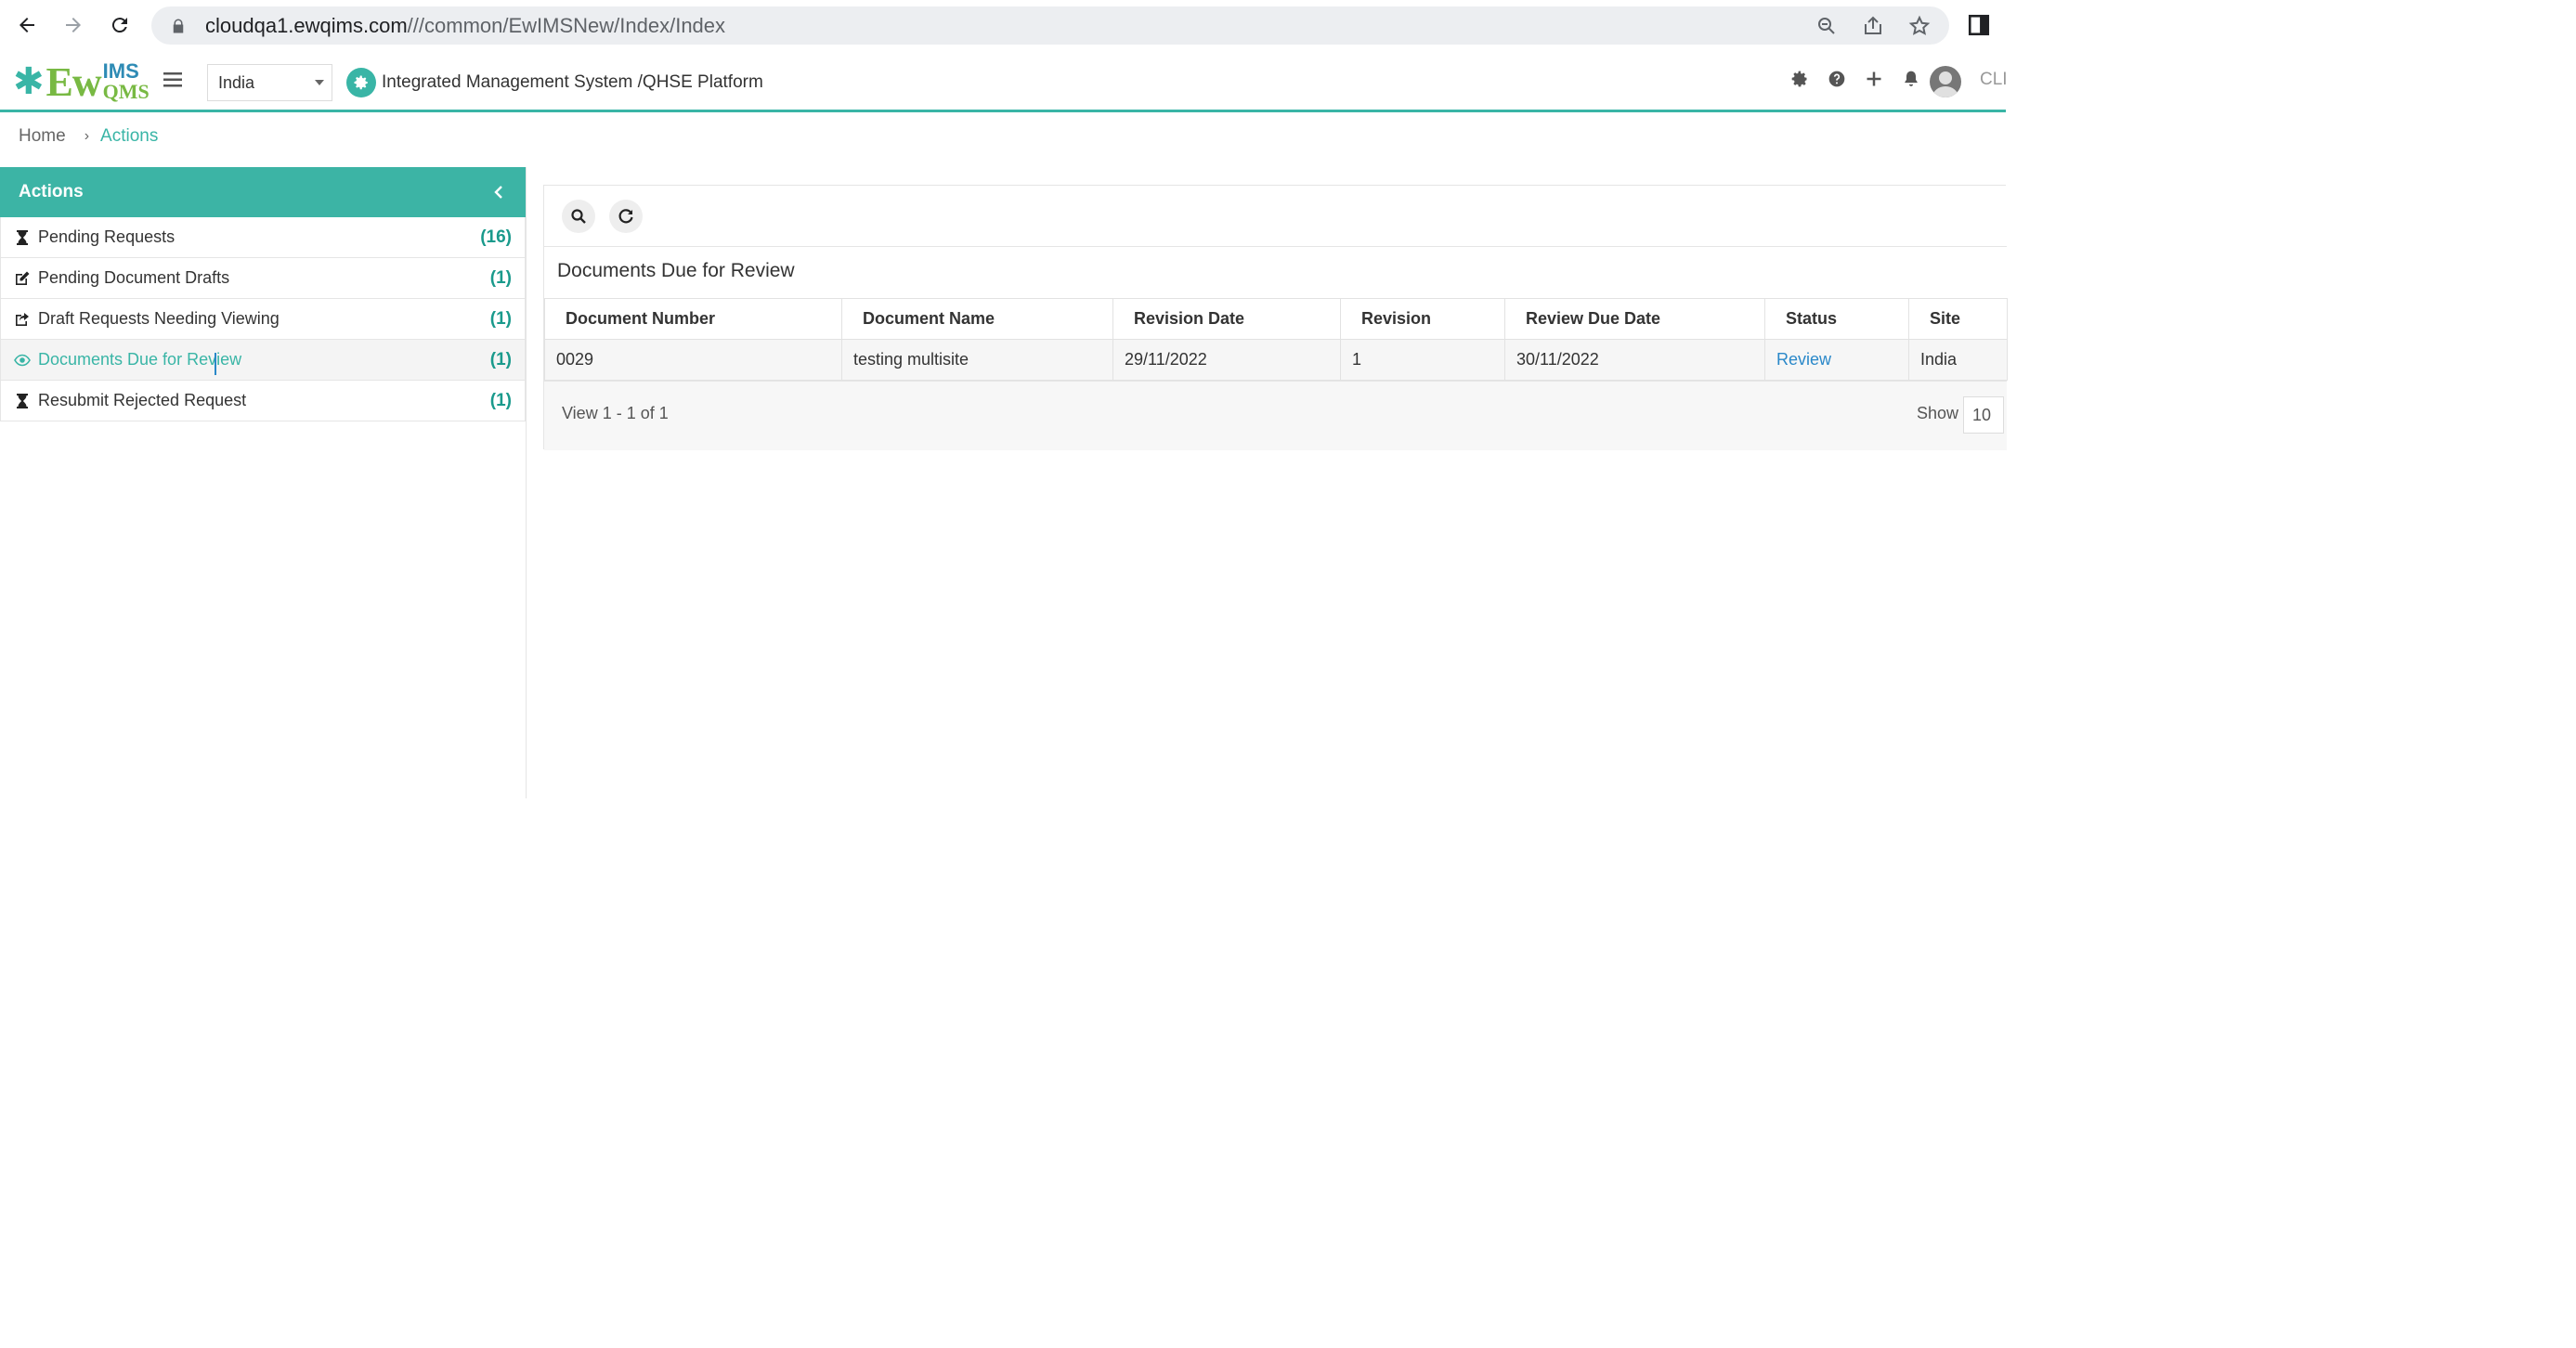 The width and height of the screenshot is (2576, 1348). Describe the element at coordinates (1874, 79) in the screenshot. I see `plus-icon` at that location.